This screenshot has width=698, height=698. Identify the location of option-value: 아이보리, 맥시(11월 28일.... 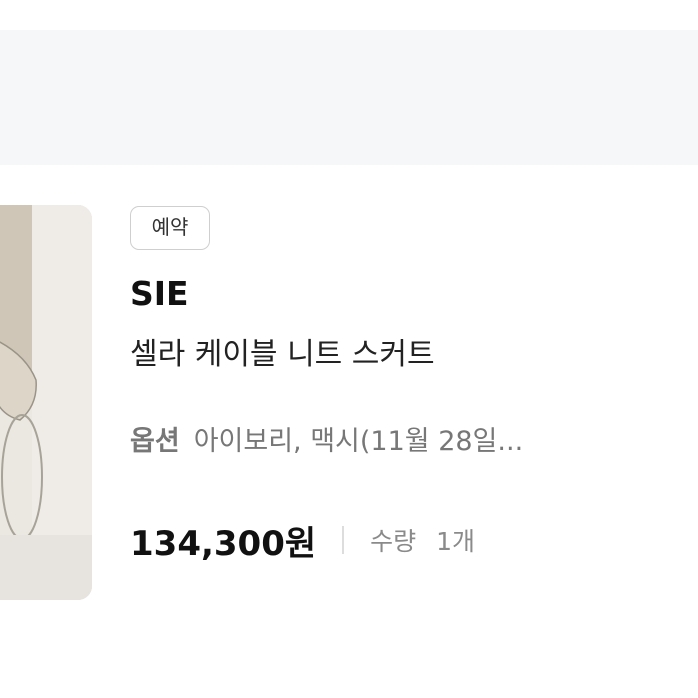
(358, 441).